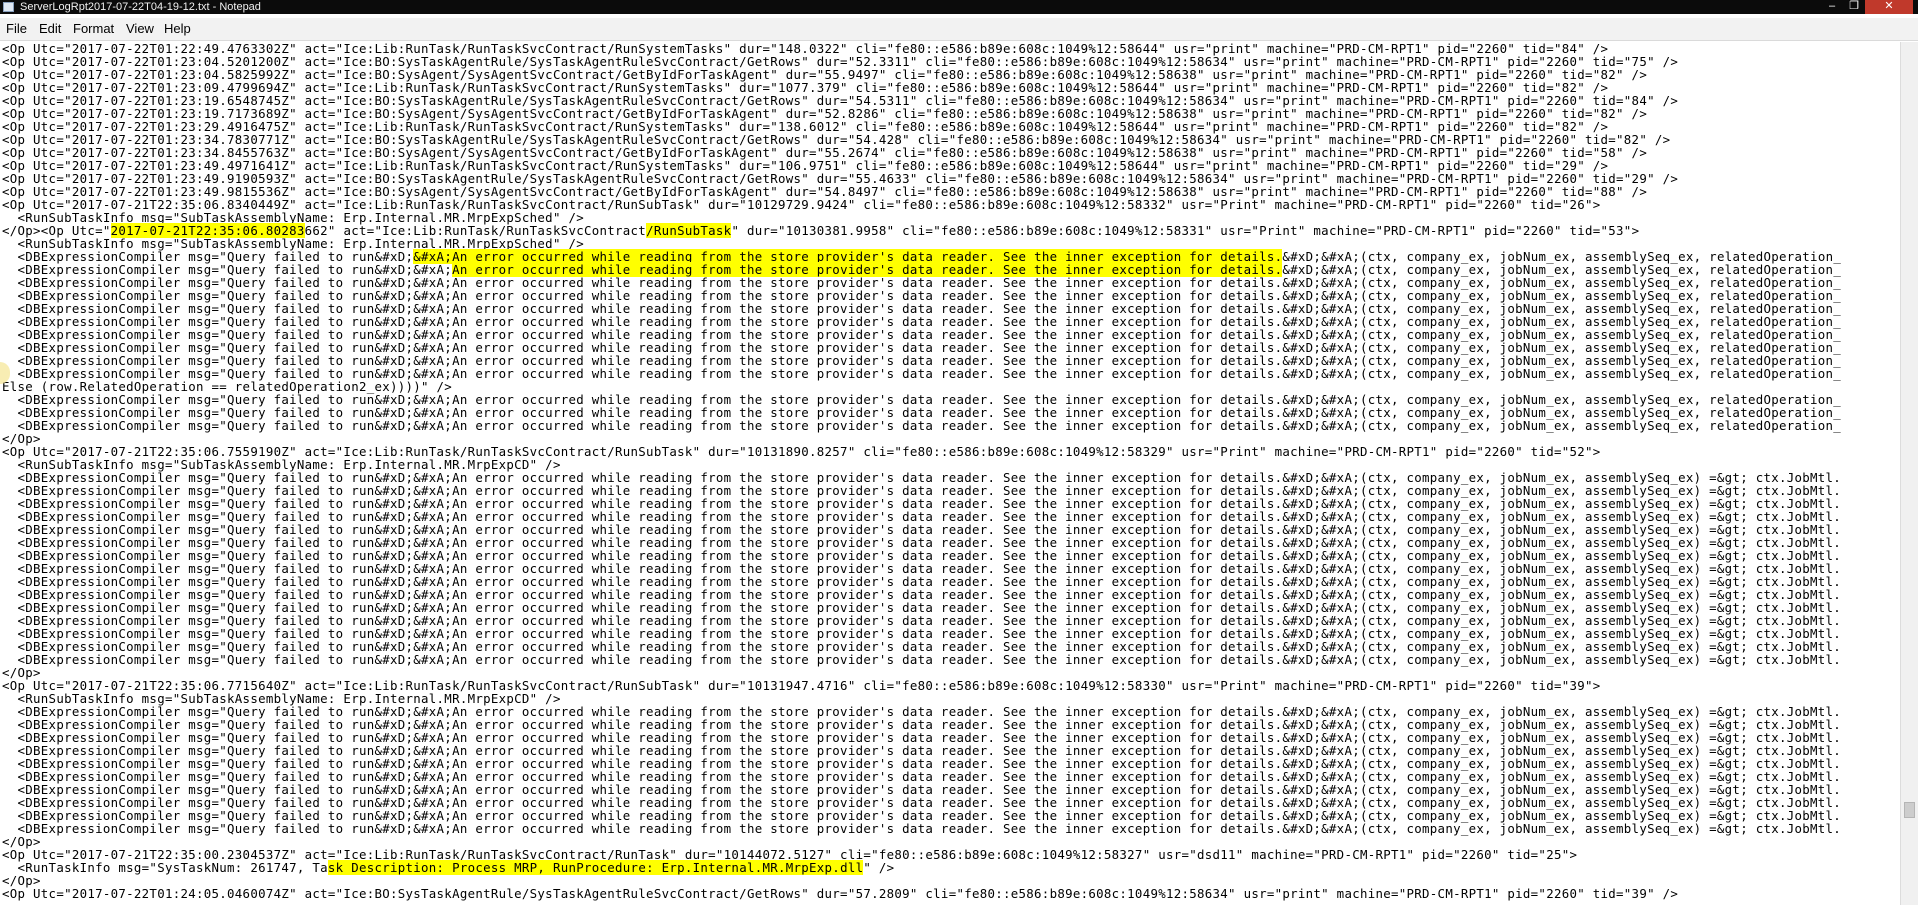 Image resolution: width=1918 pixels, height=905 pixels. I want to click on menu-file: File, so click(16, 29).